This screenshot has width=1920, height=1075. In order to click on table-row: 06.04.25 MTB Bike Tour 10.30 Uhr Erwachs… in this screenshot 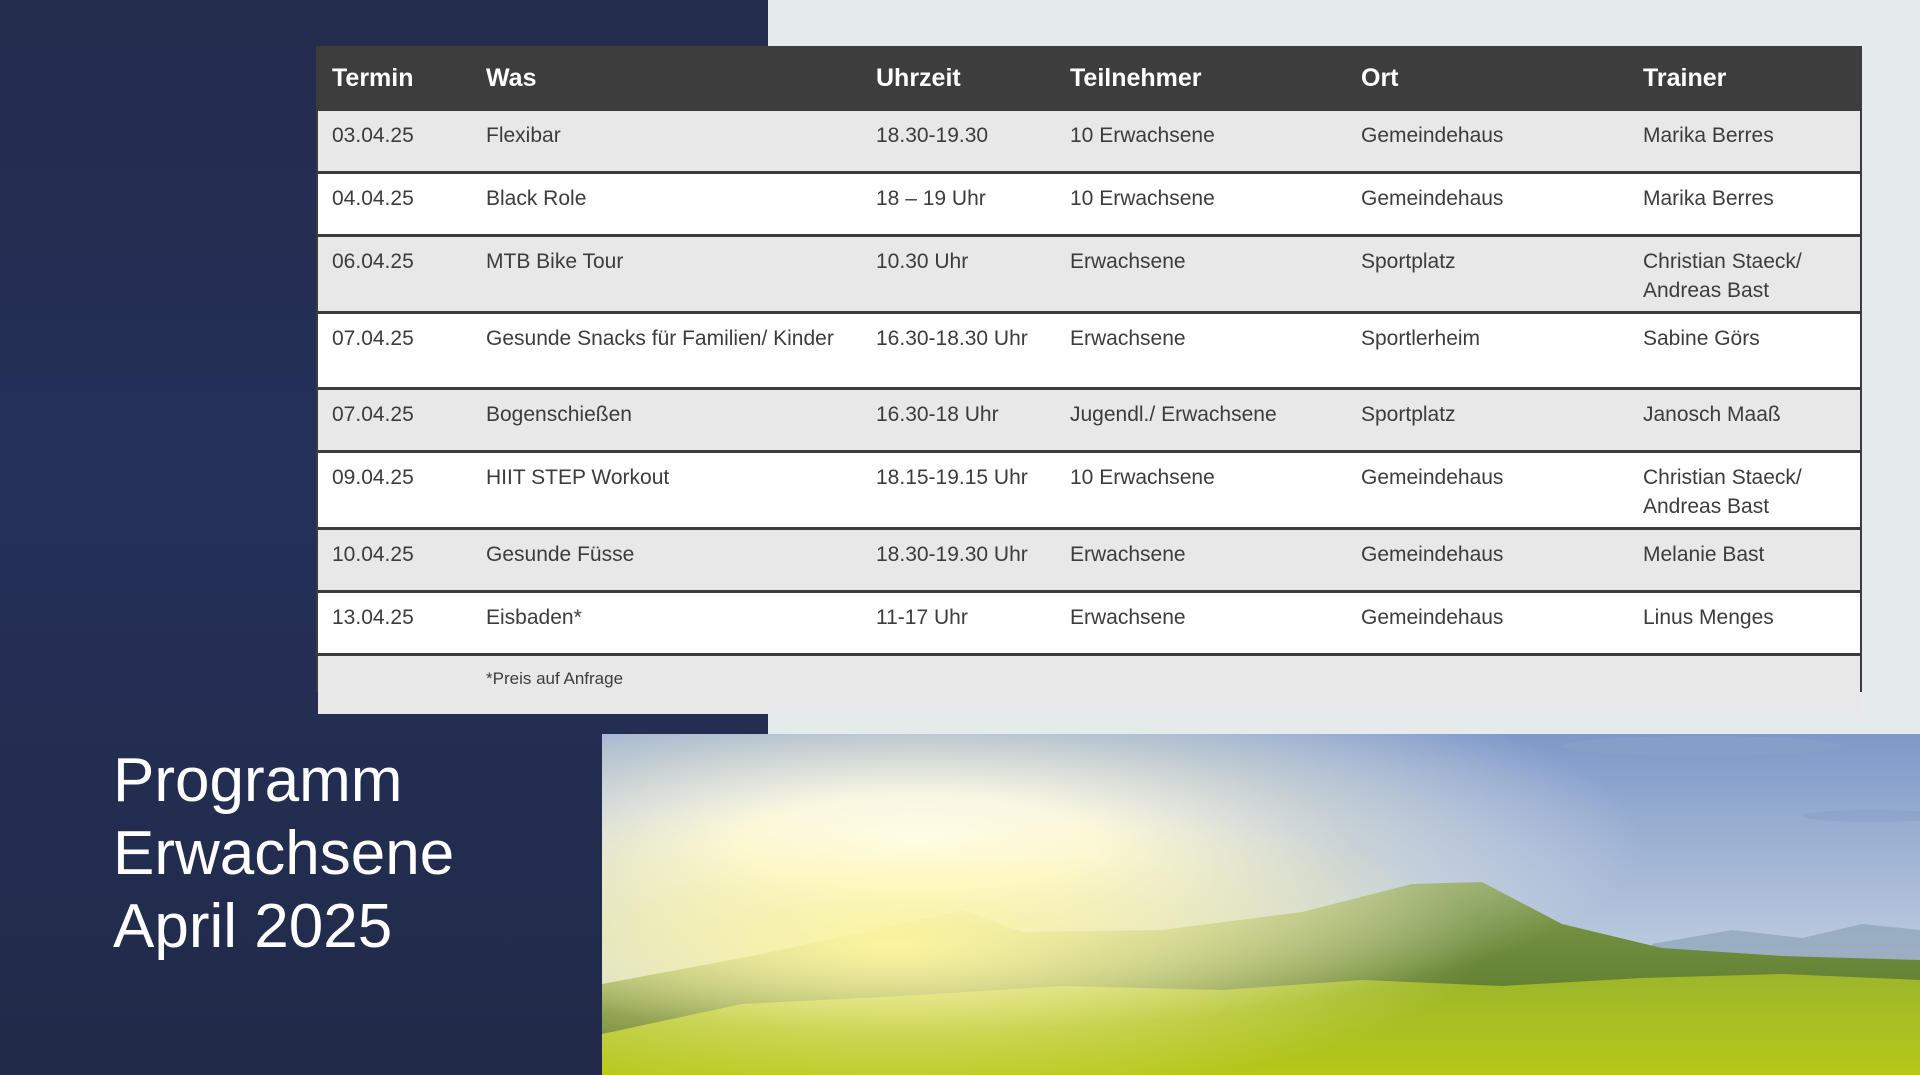, I will do `click(1089, 273)`.